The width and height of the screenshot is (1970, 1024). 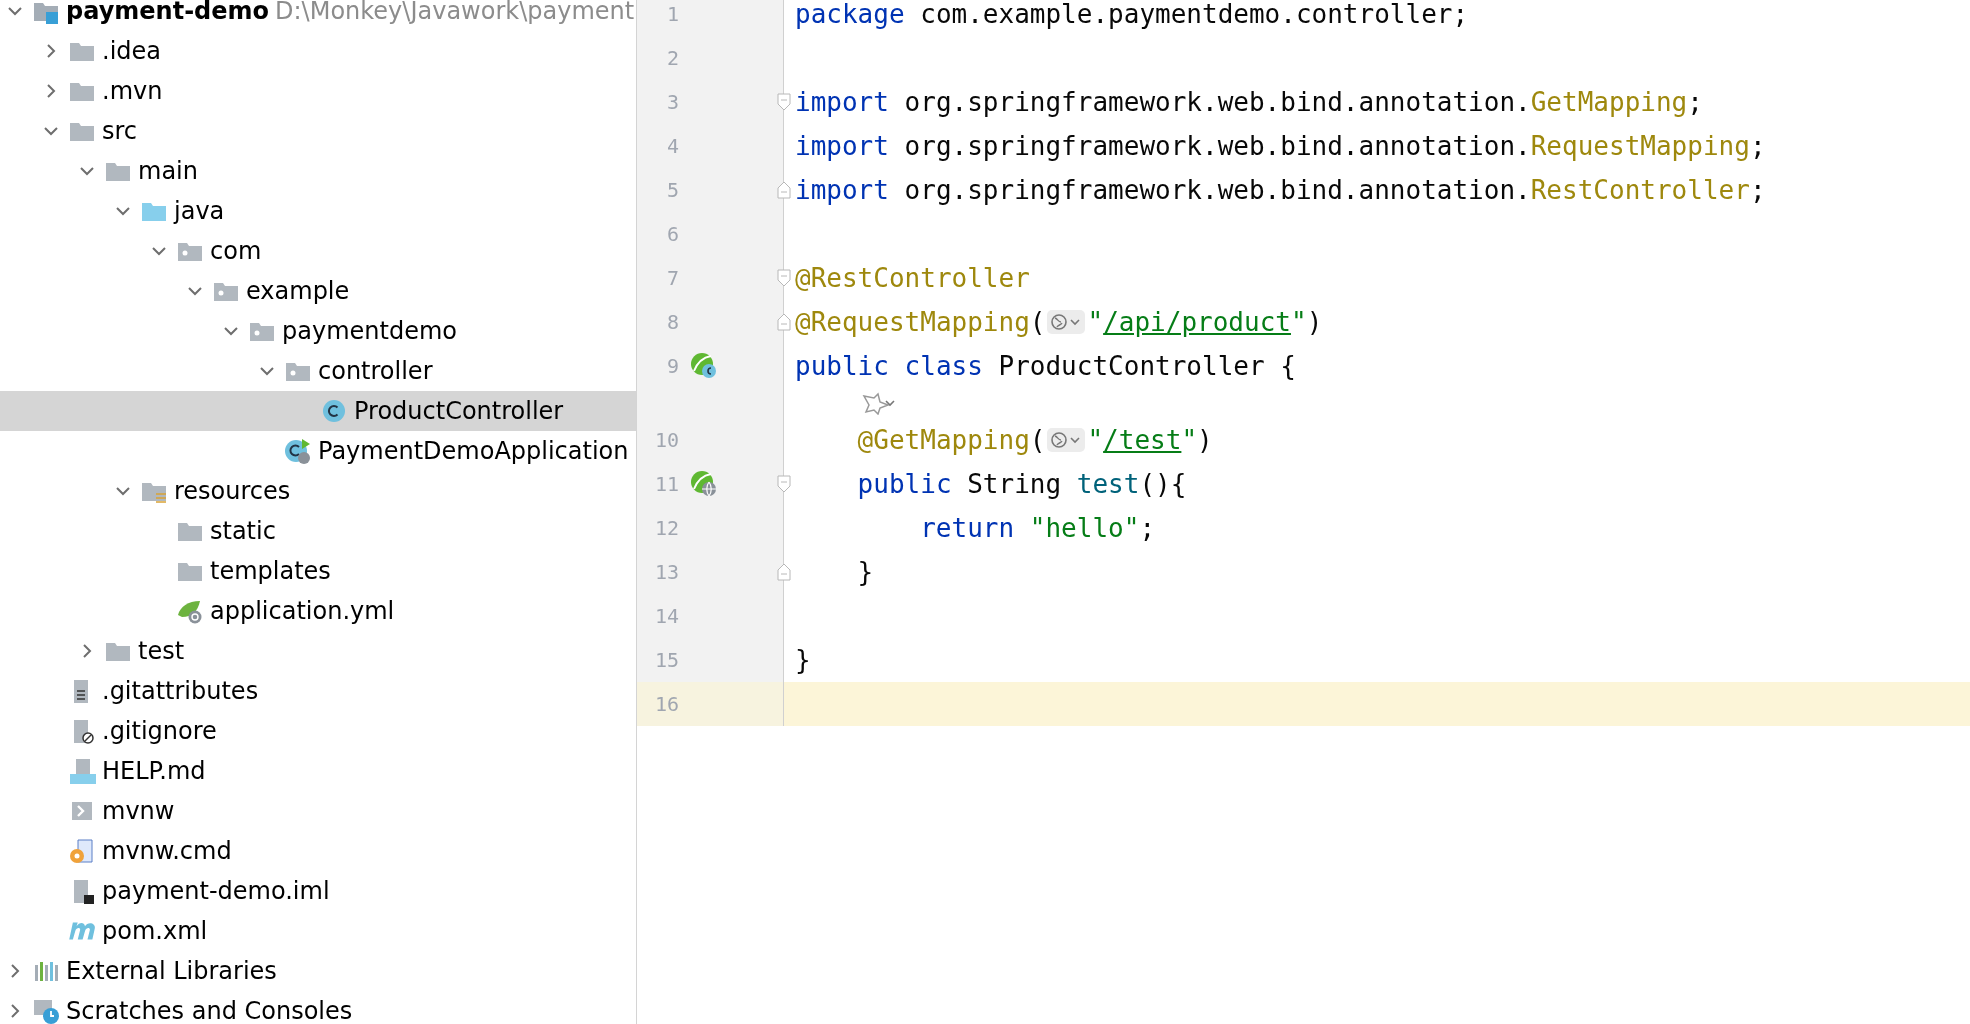 I want to click on tree-item: External Libraries, so click(x=318, y=971).